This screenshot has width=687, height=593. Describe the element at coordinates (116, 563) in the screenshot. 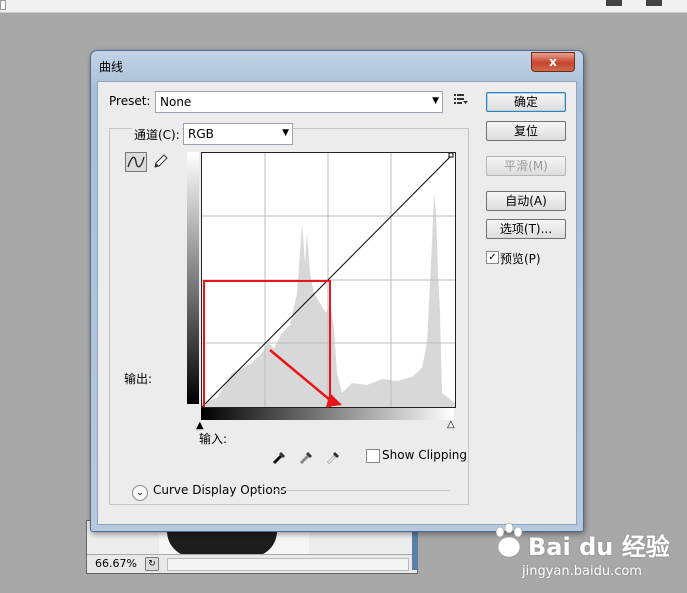

I see `zoom-level: 66.67%` at that location.